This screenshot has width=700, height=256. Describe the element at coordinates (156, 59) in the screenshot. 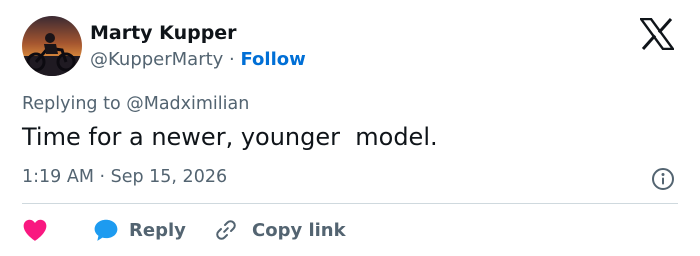

I see `user-handle: @KupperMarty` at that location.